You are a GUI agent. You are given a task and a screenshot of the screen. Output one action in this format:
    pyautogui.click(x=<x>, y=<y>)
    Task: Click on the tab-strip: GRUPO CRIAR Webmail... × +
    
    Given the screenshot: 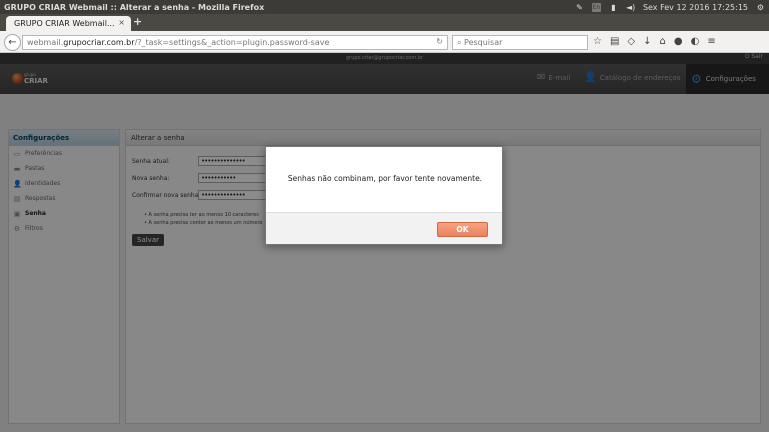 What is the action you would take?
    pyautogui.click(x=384, y=22)
    